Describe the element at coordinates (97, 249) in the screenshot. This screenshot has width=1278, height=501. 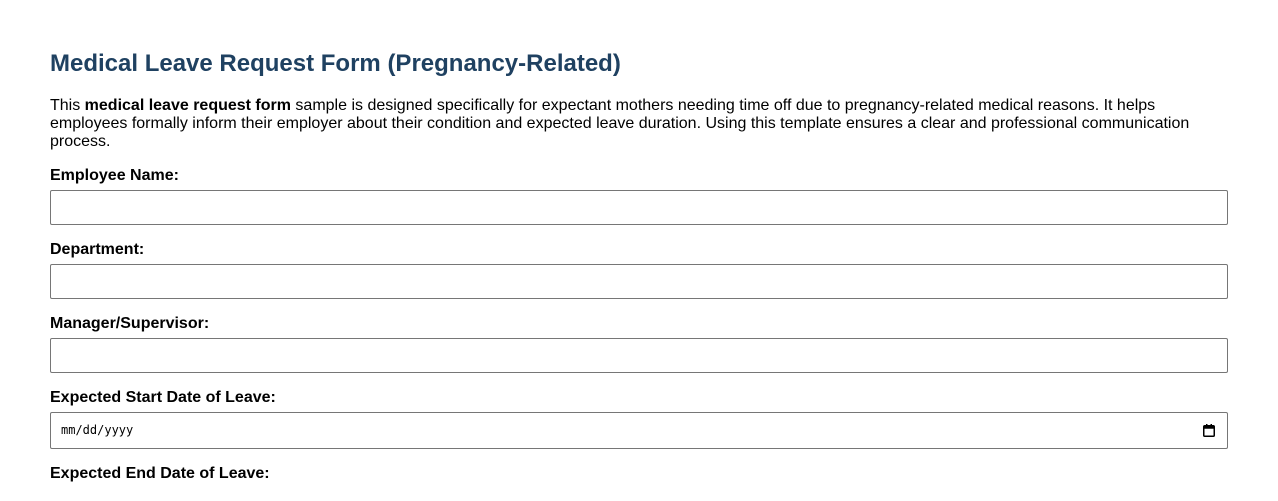
I see `department-label: Department:` at that location.